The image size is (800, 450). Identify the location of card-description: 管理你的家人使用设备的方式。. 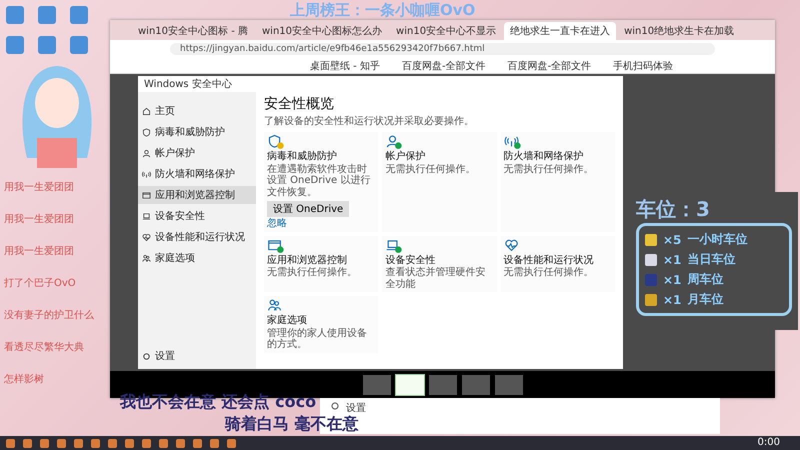
(317, 339).